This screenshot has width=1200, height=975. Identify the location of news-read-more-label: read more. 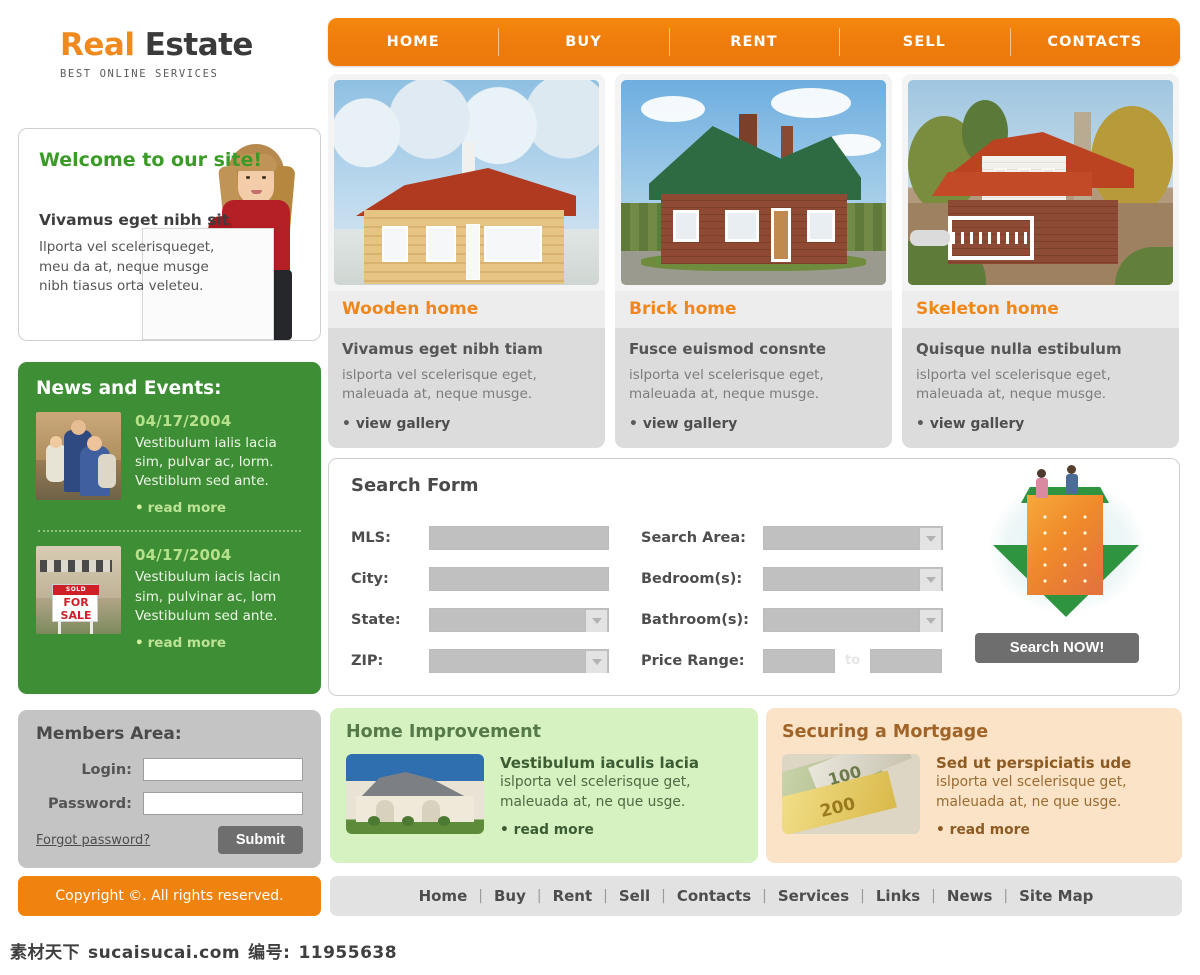
(187, 642).